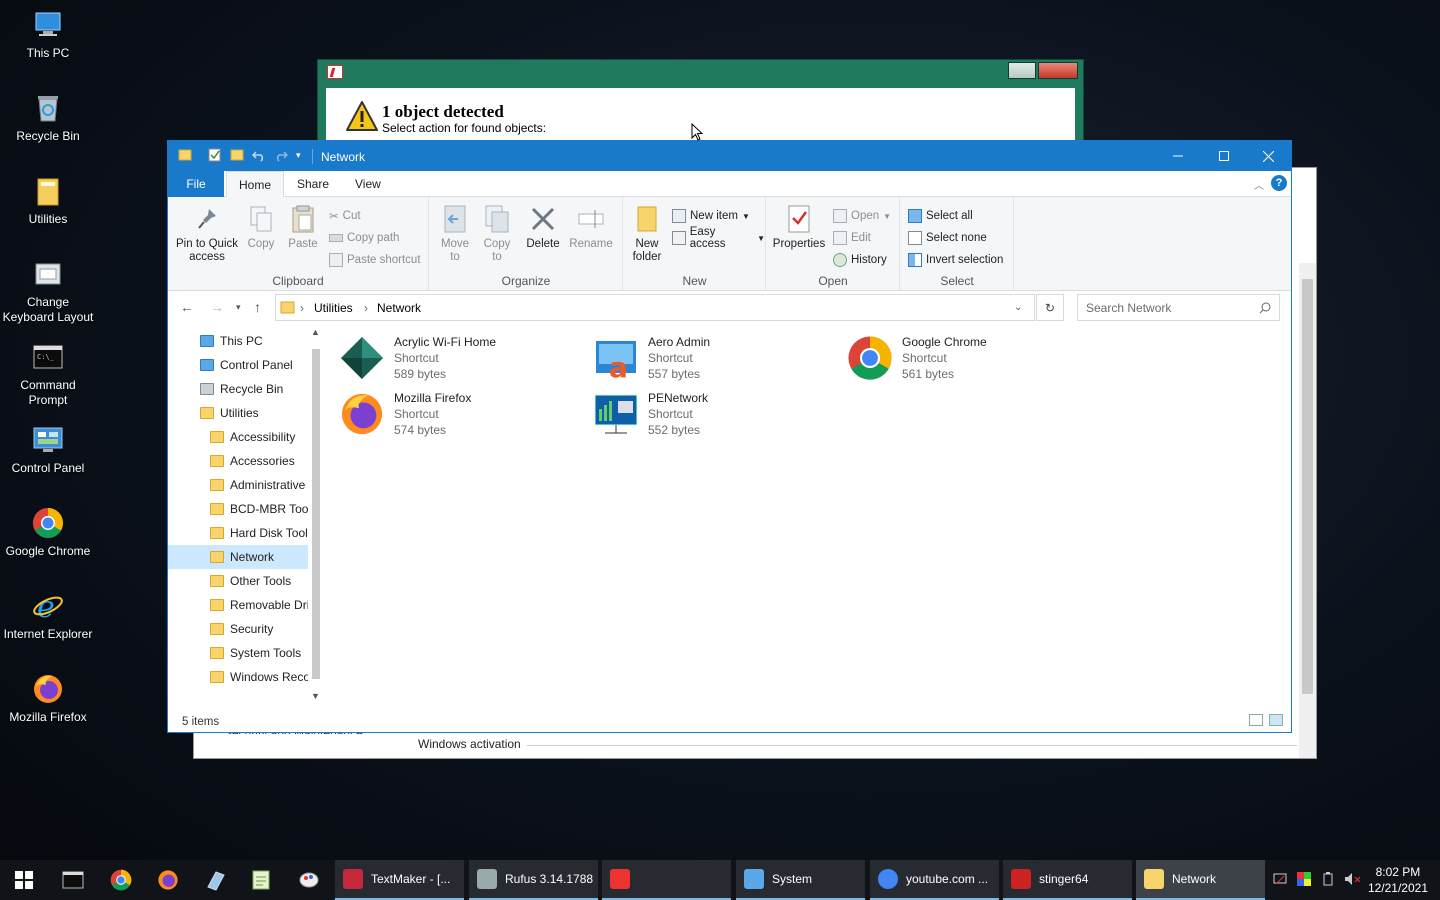  What do you see at coordinates (238, 307) in the screenshot?
I see `recent-locations-button: ▾` at bounding box center [238, 307].